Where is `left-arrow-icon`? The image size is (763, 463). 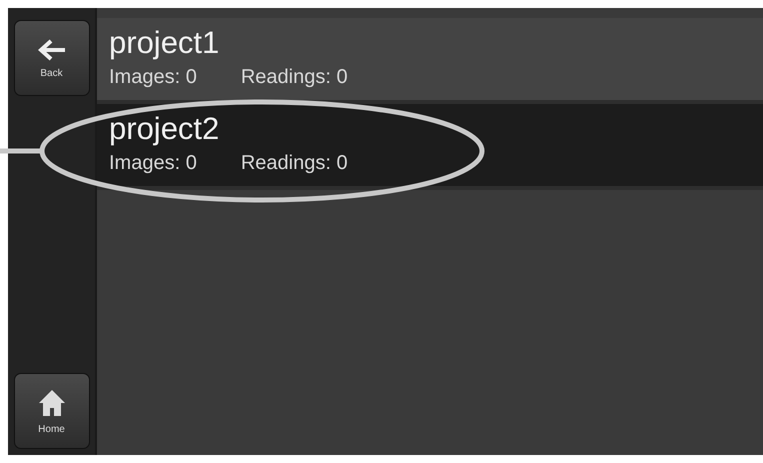 left-arrow-icon is located at coordinates (51, 50).